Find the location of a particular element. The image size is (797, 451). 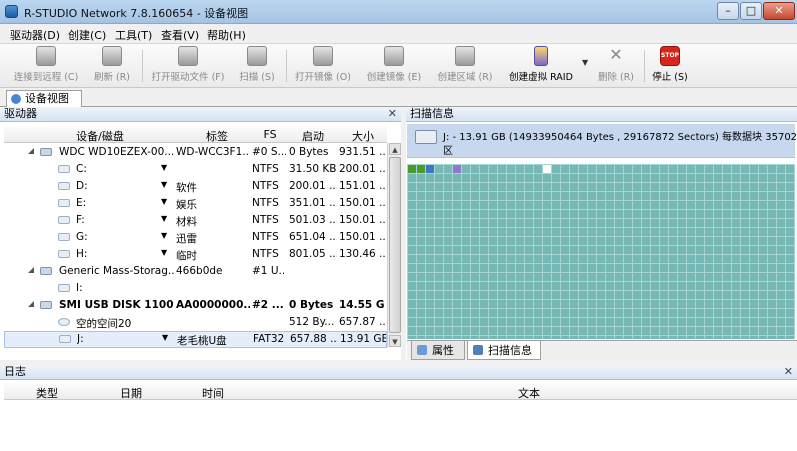

stop-button: STOP 停止 (S) is located at coordinates (670, 66).